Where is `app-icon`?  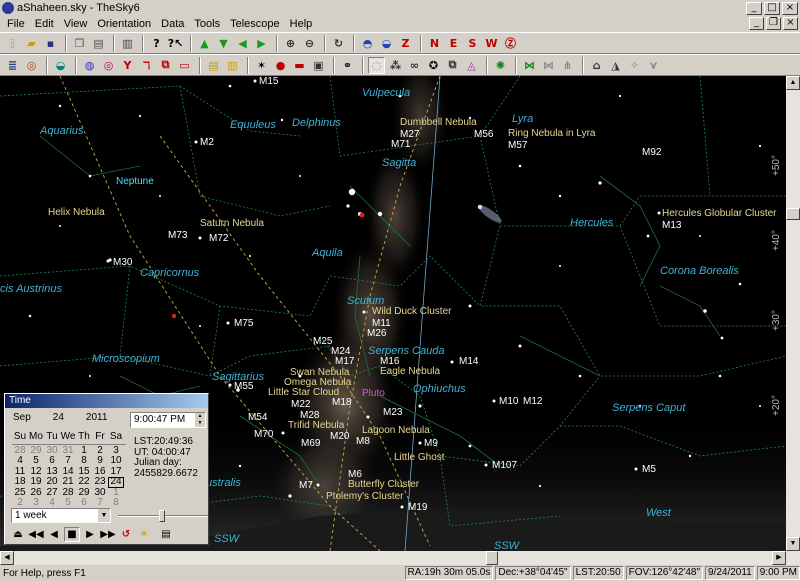 app-icon is located at coordinates (8, 8).